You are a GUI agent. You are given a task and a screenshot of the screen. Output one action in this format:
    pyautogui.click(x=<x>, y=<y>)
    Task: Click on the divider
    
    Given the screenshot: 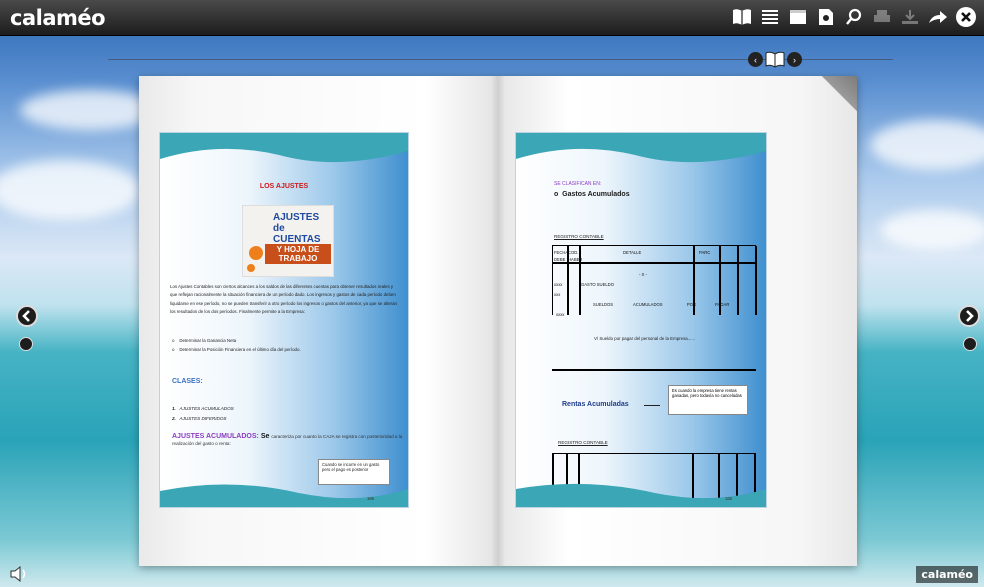 What is the action you would take?
    pyautogui.click(x=654, y=370)
    